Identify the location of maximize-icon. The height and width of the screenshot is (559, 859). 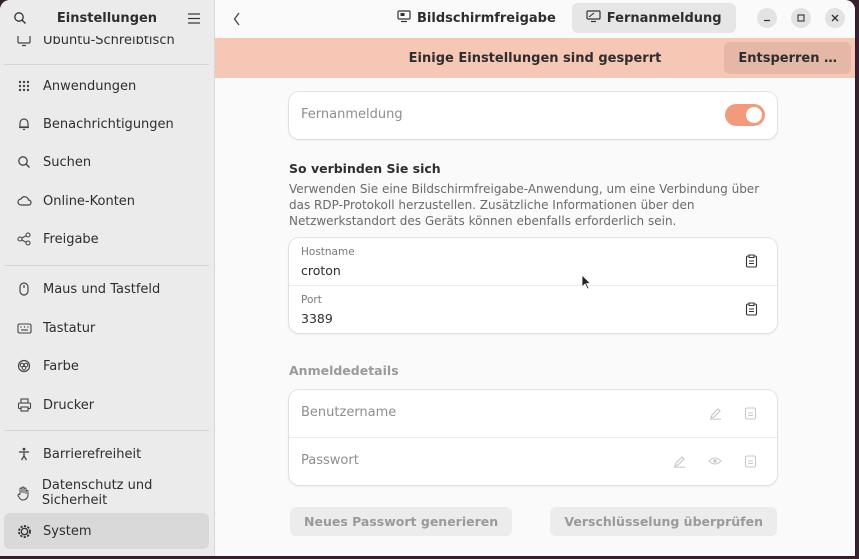
(801, 18).